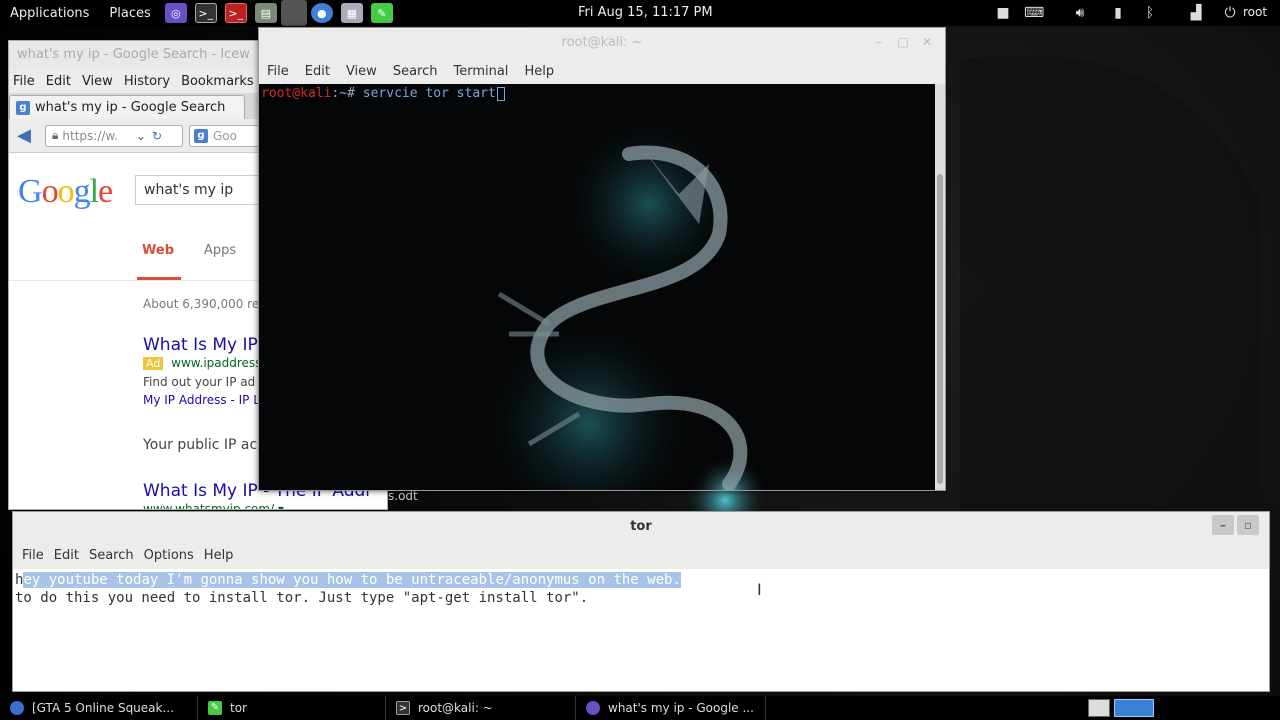  I want to click on google-engine-icon: g, so click(201, 135).